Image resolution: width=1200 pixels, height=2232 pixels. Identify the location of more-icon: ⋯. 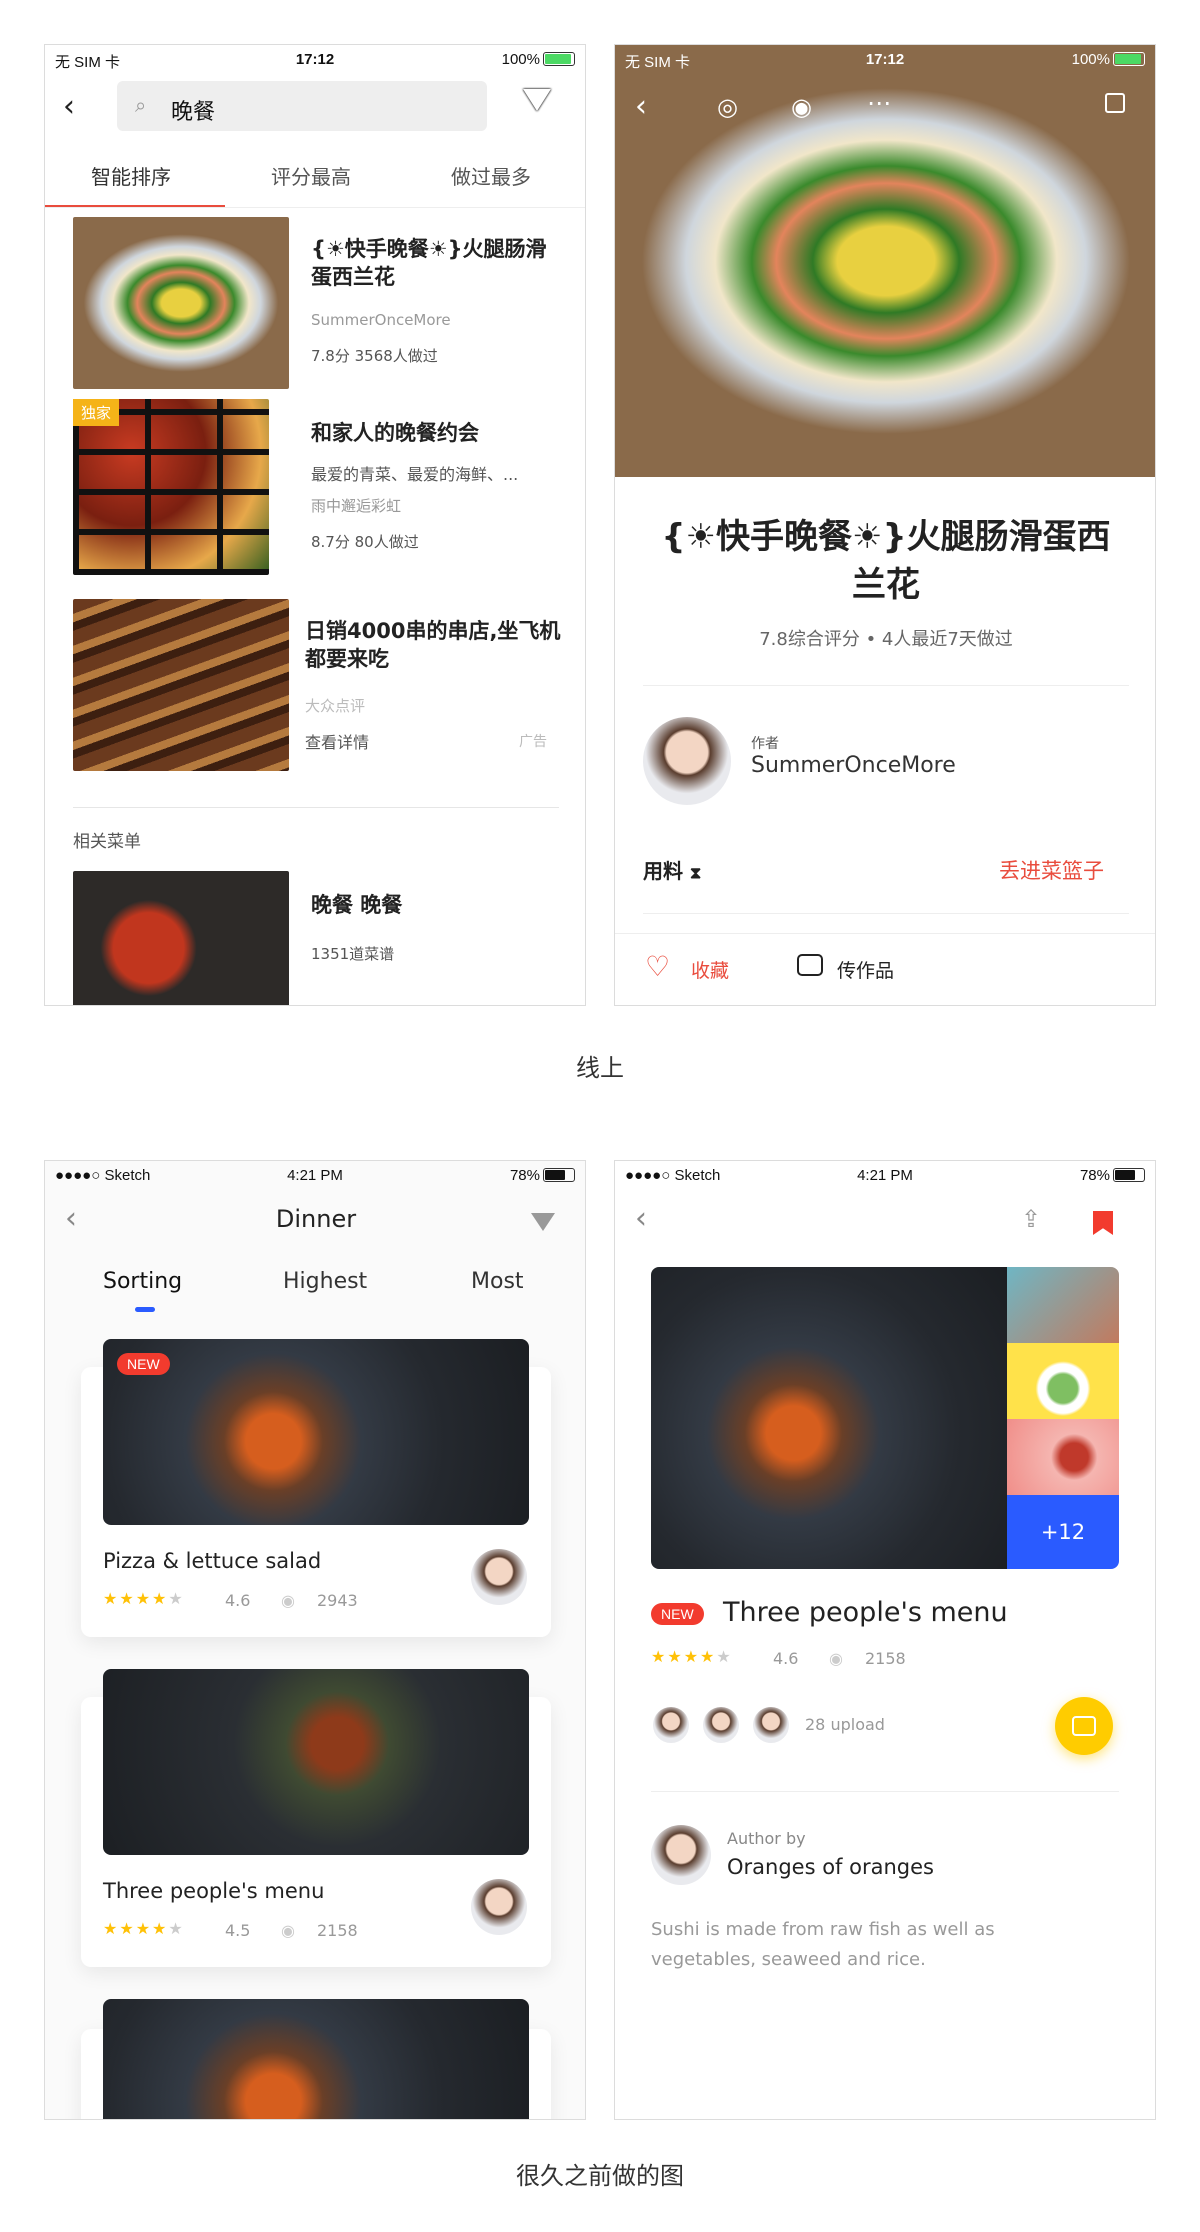
(879, 103).